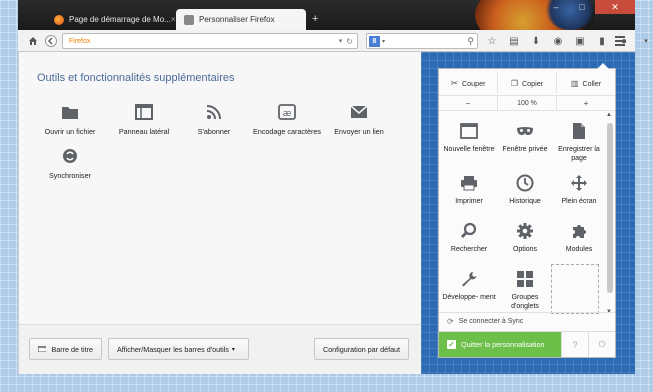  Describe the element at coordinates (210, 41) in the screenshot. I see `url-bar: Firefox ▾ ↻` at that location.